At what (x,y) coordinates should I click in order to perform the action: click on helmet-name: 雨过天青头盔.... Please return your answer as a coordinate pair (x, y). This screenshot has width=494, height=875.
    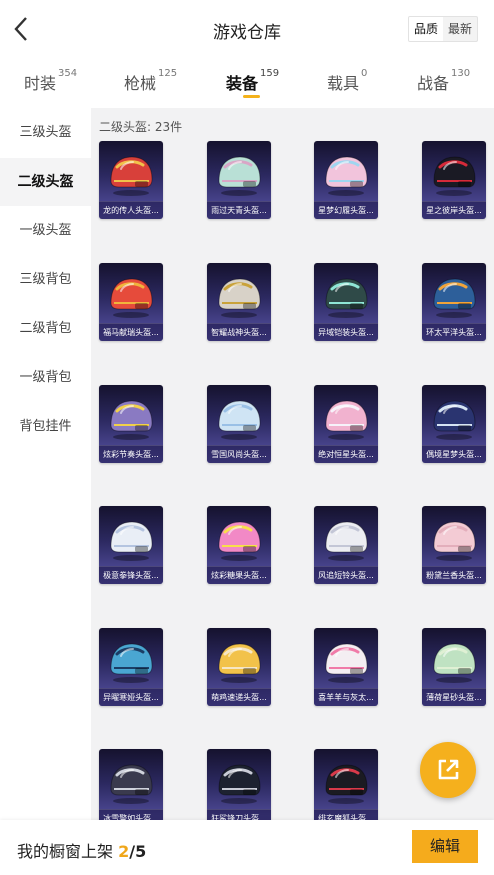
    Looking at the image, I should click on (239, 210).